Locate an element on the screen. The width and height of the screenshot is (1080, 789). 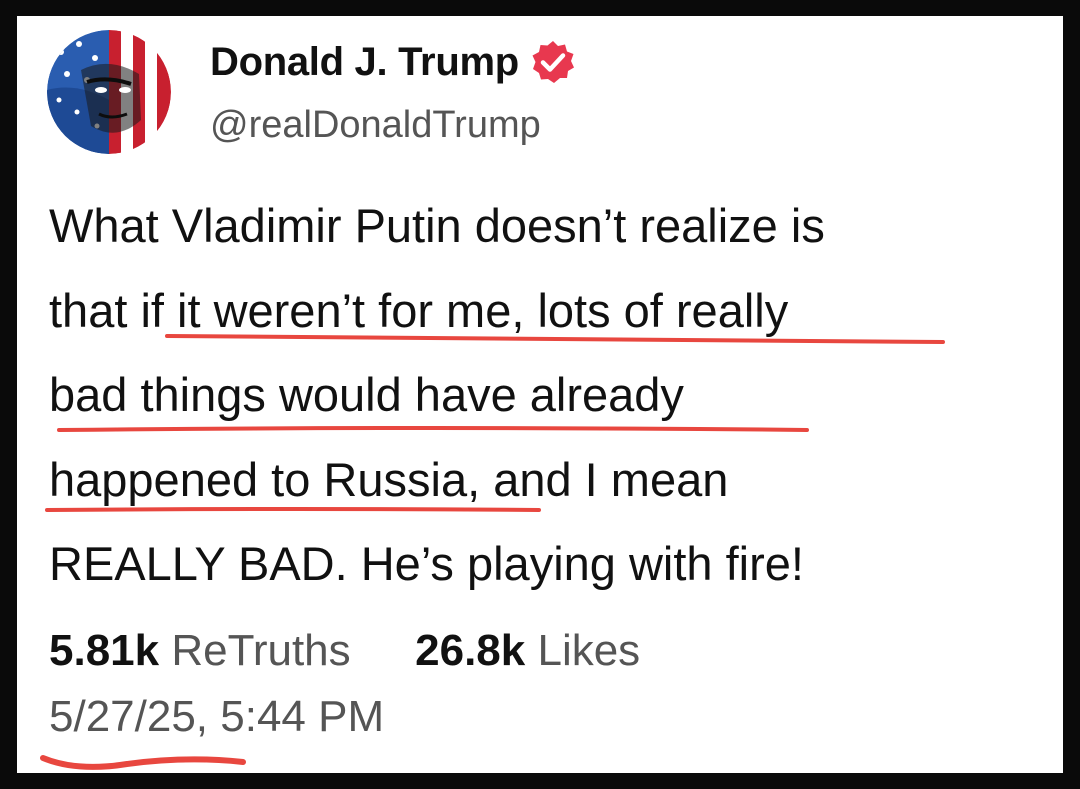
verified-badge-icon is located at coordinates (553, 62).